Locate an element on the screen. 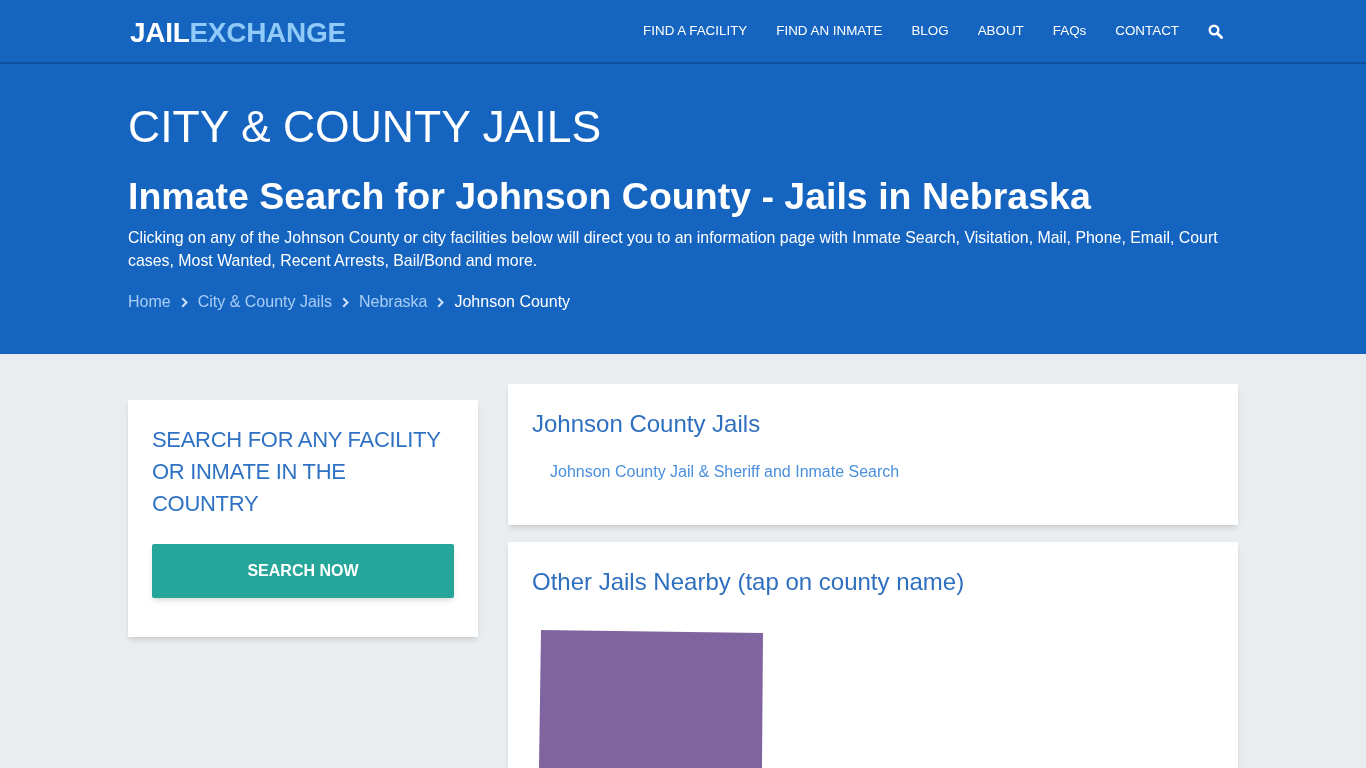 This screenshot has height=768, width=1366. nav-link: ABOUT is located at coordinates (1000, 31).